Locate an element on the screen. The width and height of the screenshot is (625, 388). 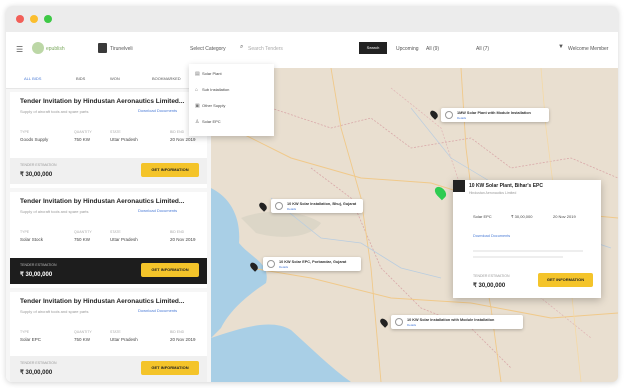
popup-icon is located at coordinates (459, 186).